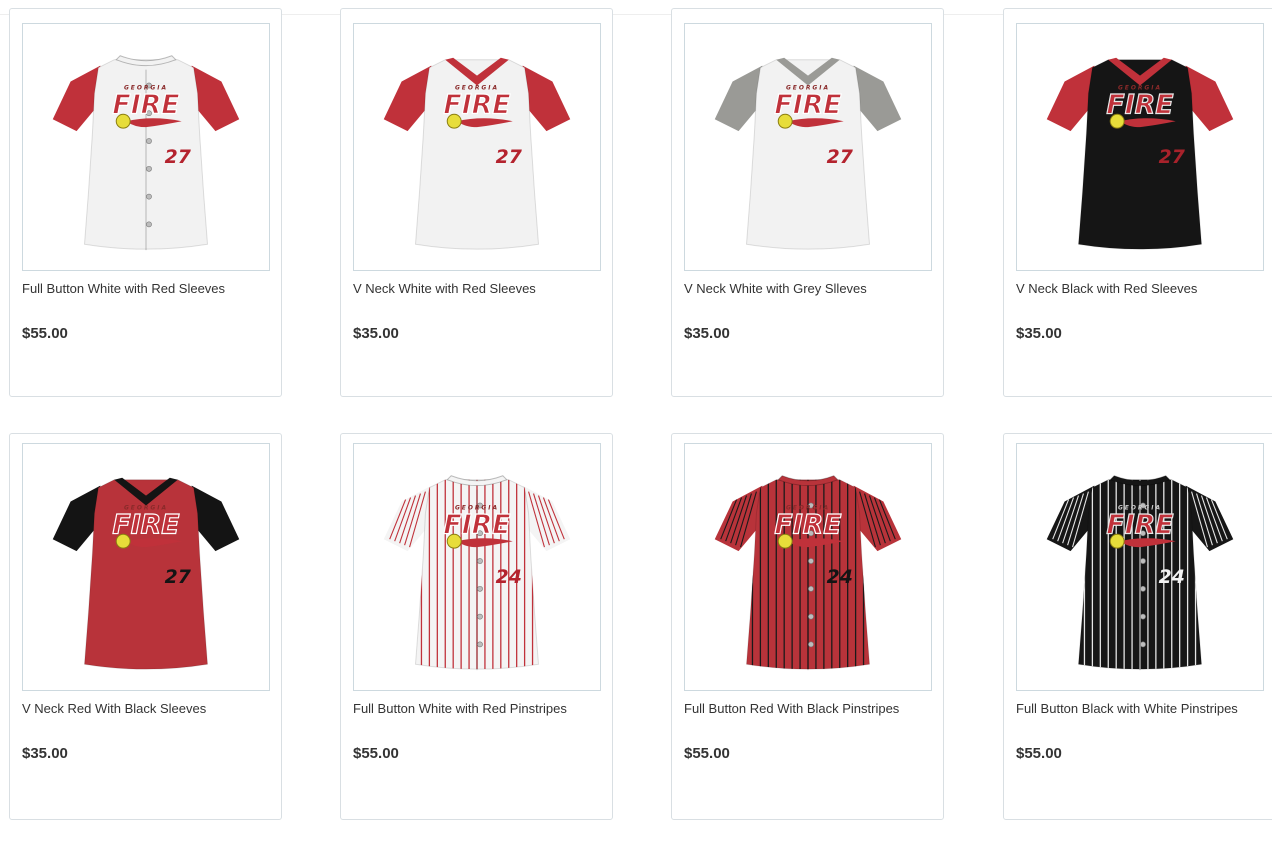 This screenshot has width=1272, height=844. I want to click on product-title: V Neck White with Grey Slleves, so click(775, 288).